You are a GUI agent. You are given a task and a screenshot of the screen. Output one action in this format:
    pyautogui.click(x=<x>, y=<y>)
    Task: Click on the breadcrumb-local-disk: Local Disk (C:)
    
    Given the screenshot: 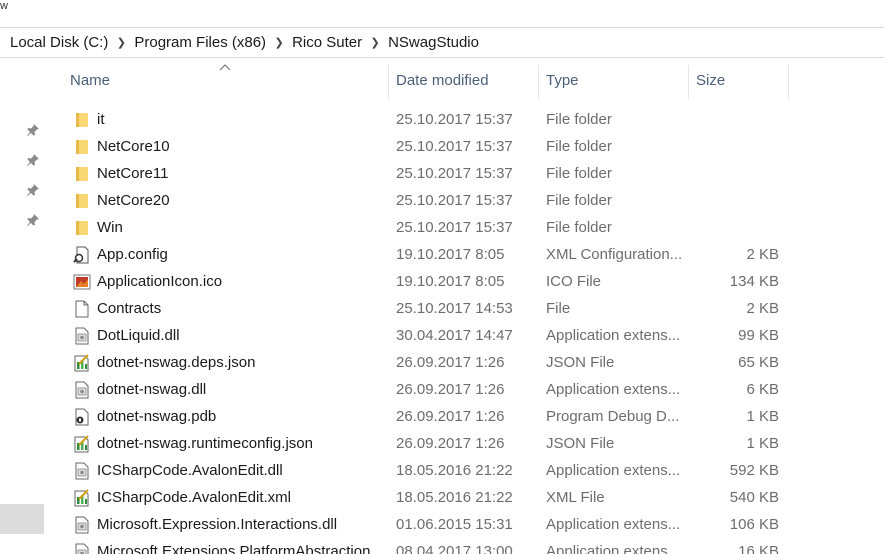 What is the action you would take?
    pyautogui.click(x=59, y=43)
    